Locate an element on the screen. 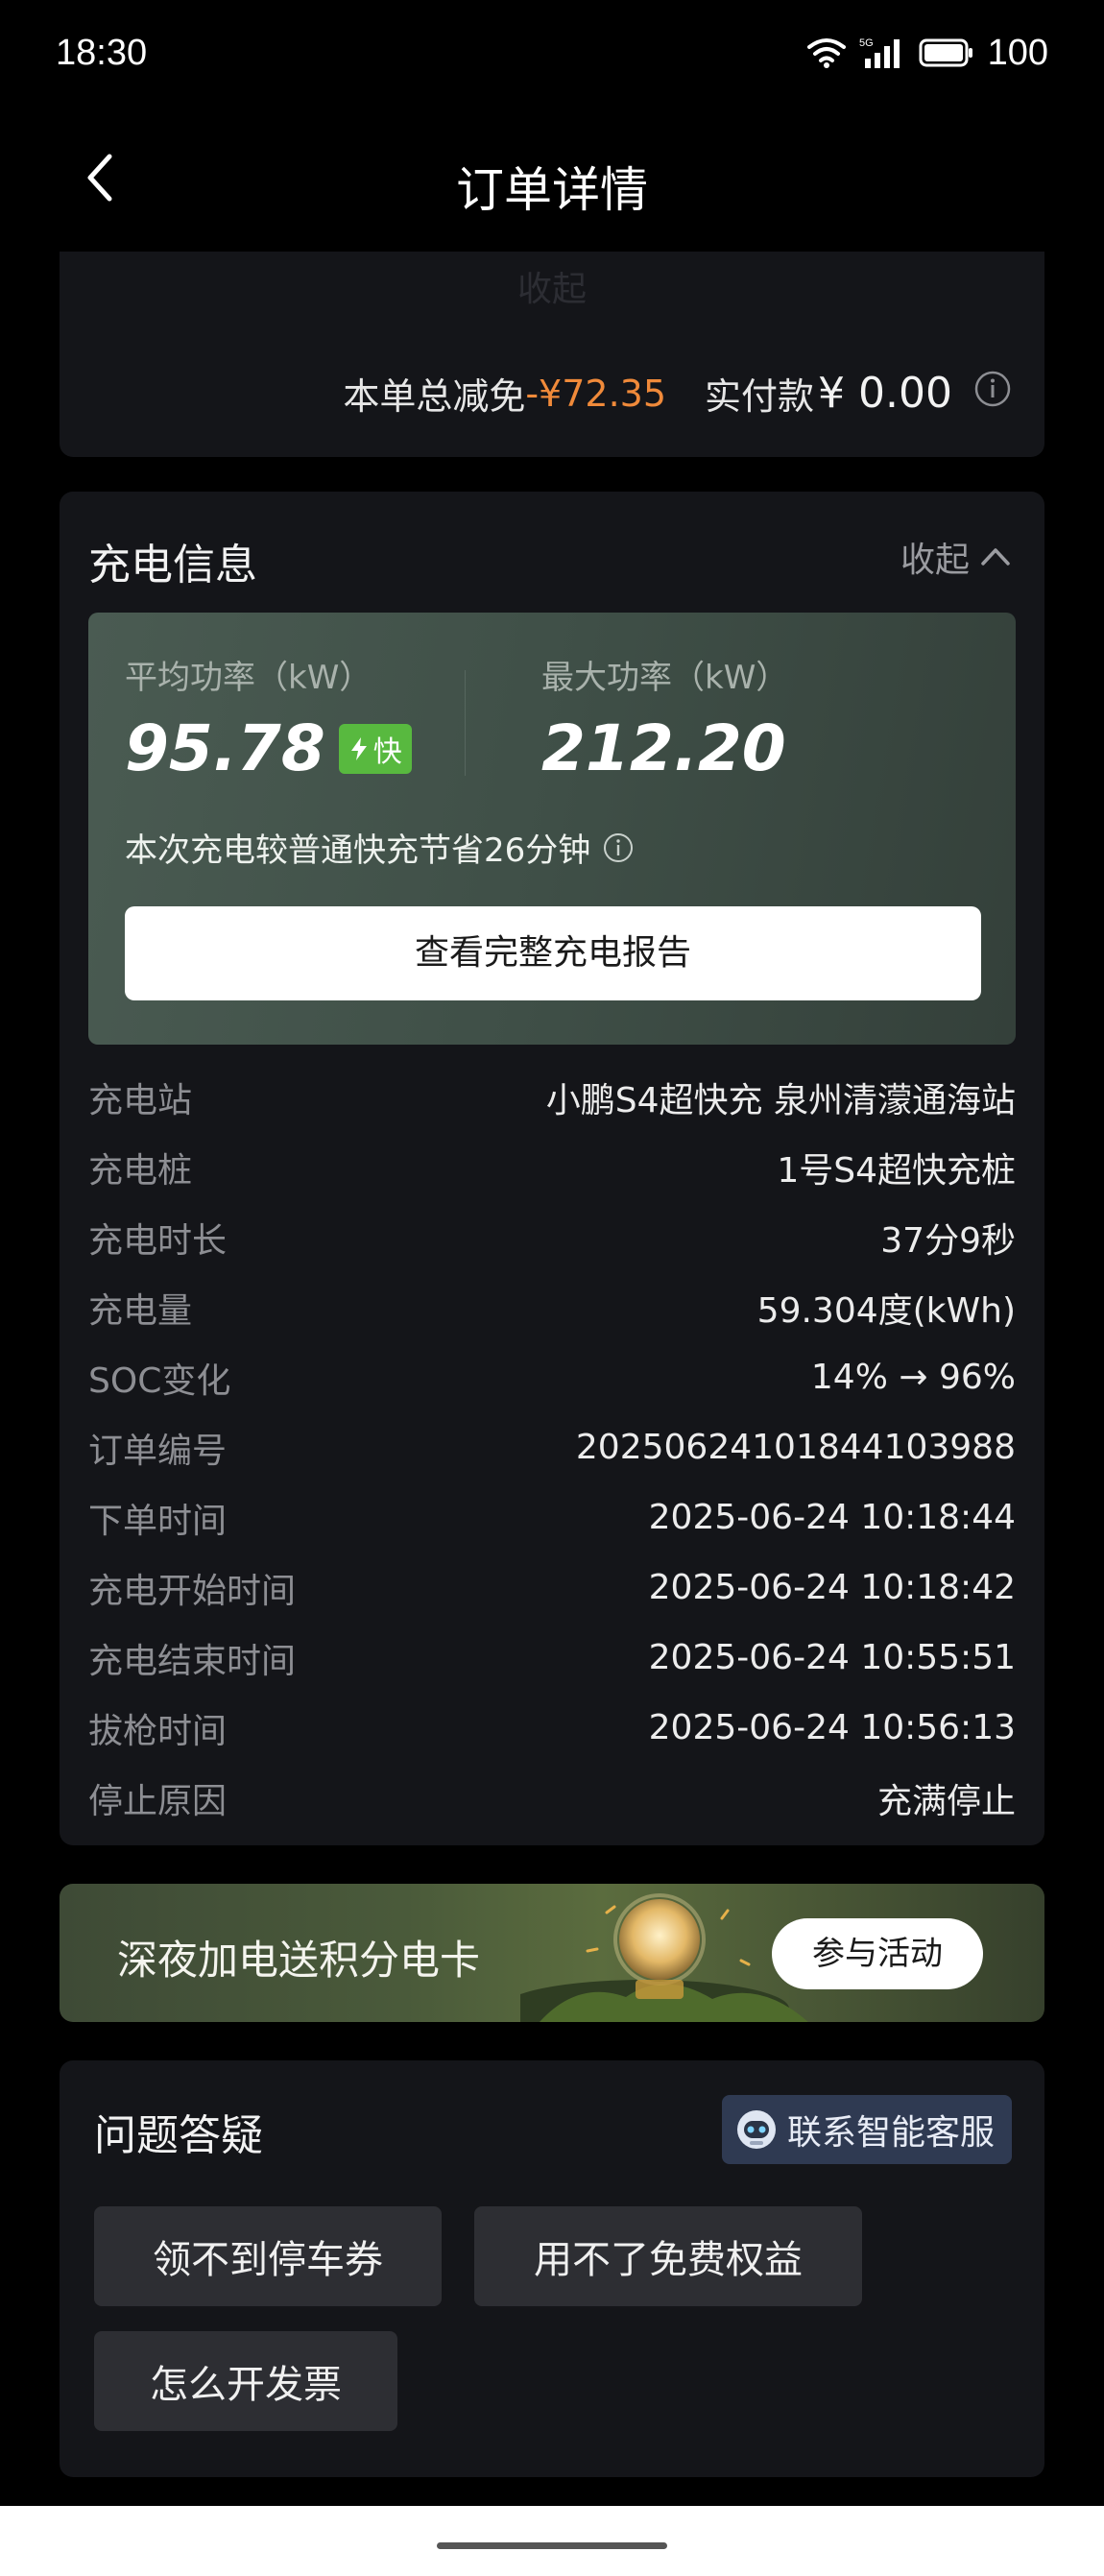 Image resolution: width=1104 pixels, height=2576 pixels. status-icons: 5G 100 is located at coordinates (927, 53).